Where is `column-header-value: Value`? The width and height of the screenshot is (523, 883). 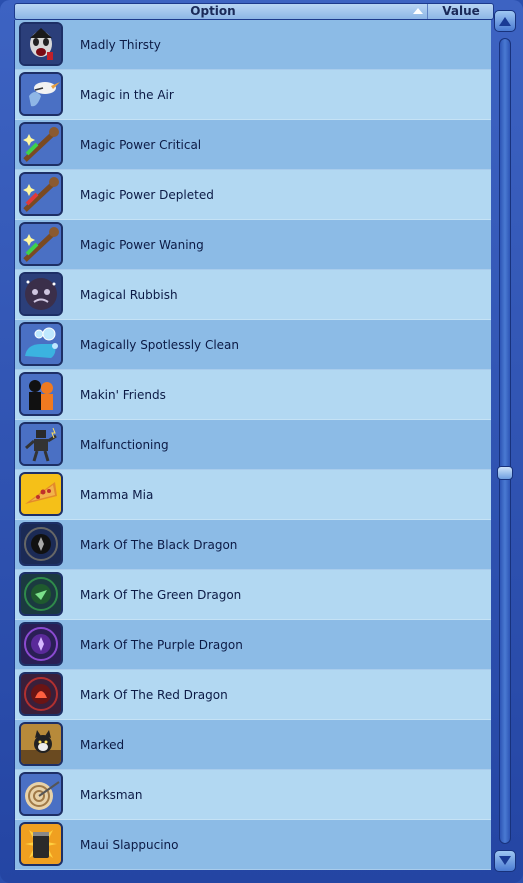 column-header-value: Value is located at coordinates (460, 11).